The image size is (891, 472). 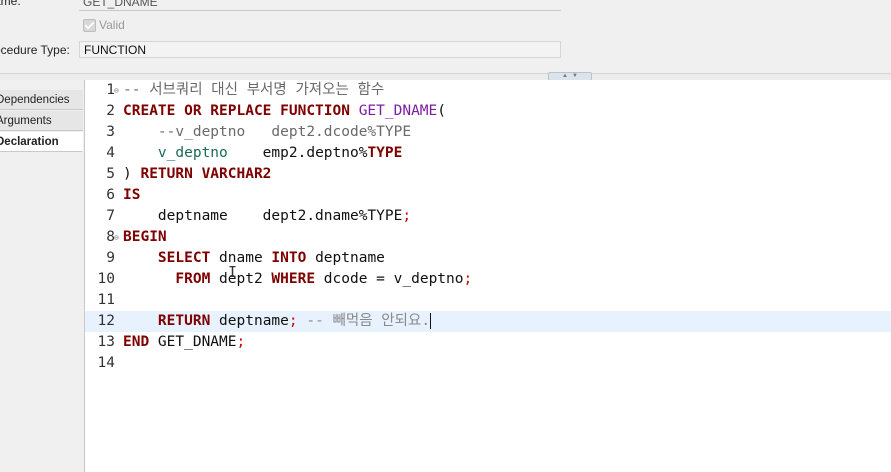 What do you see at coordinates (488, 279) in the screenshot?
I see `code-line: 10 FROM dept2 WHERE dcode = v_deptno;` at bounding box center [488, 279].